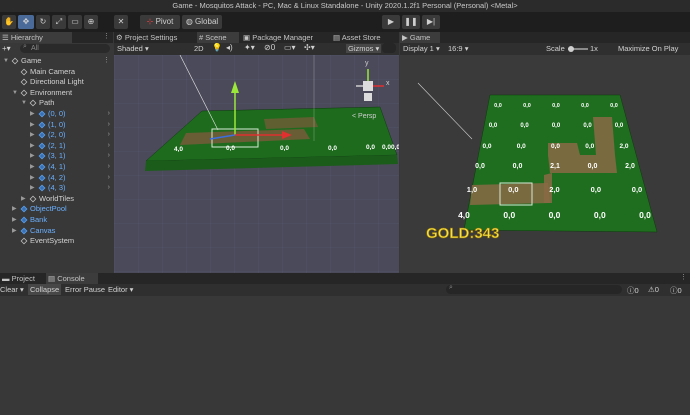 This screenshot has height=415, width=690. What do you see at coordinates (10, 48) in the screenshot?
I see `create-button: +▾` at bounding box center [10, 48].